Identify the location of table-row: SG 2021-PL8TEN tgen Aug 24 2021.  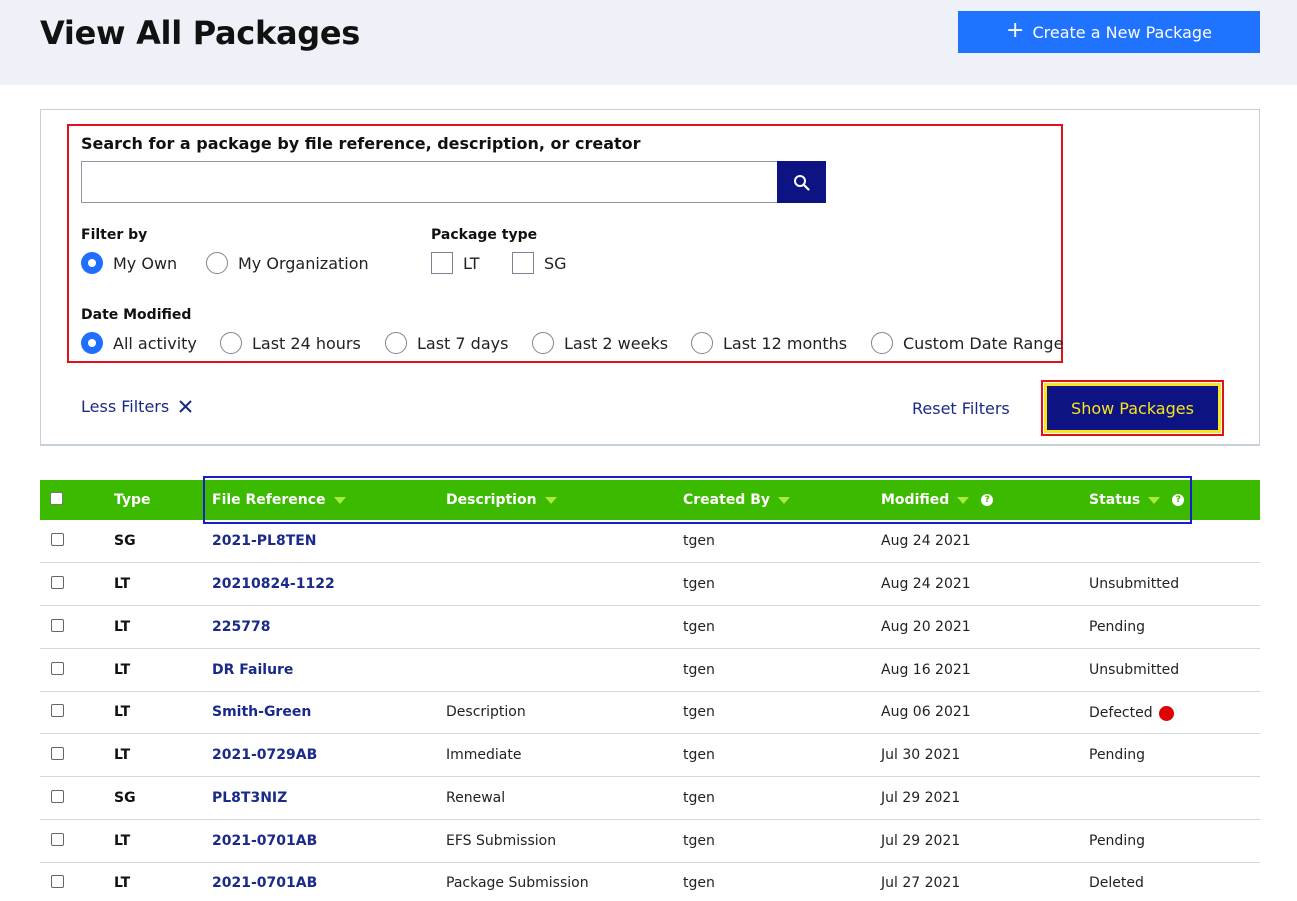
(650, 541).